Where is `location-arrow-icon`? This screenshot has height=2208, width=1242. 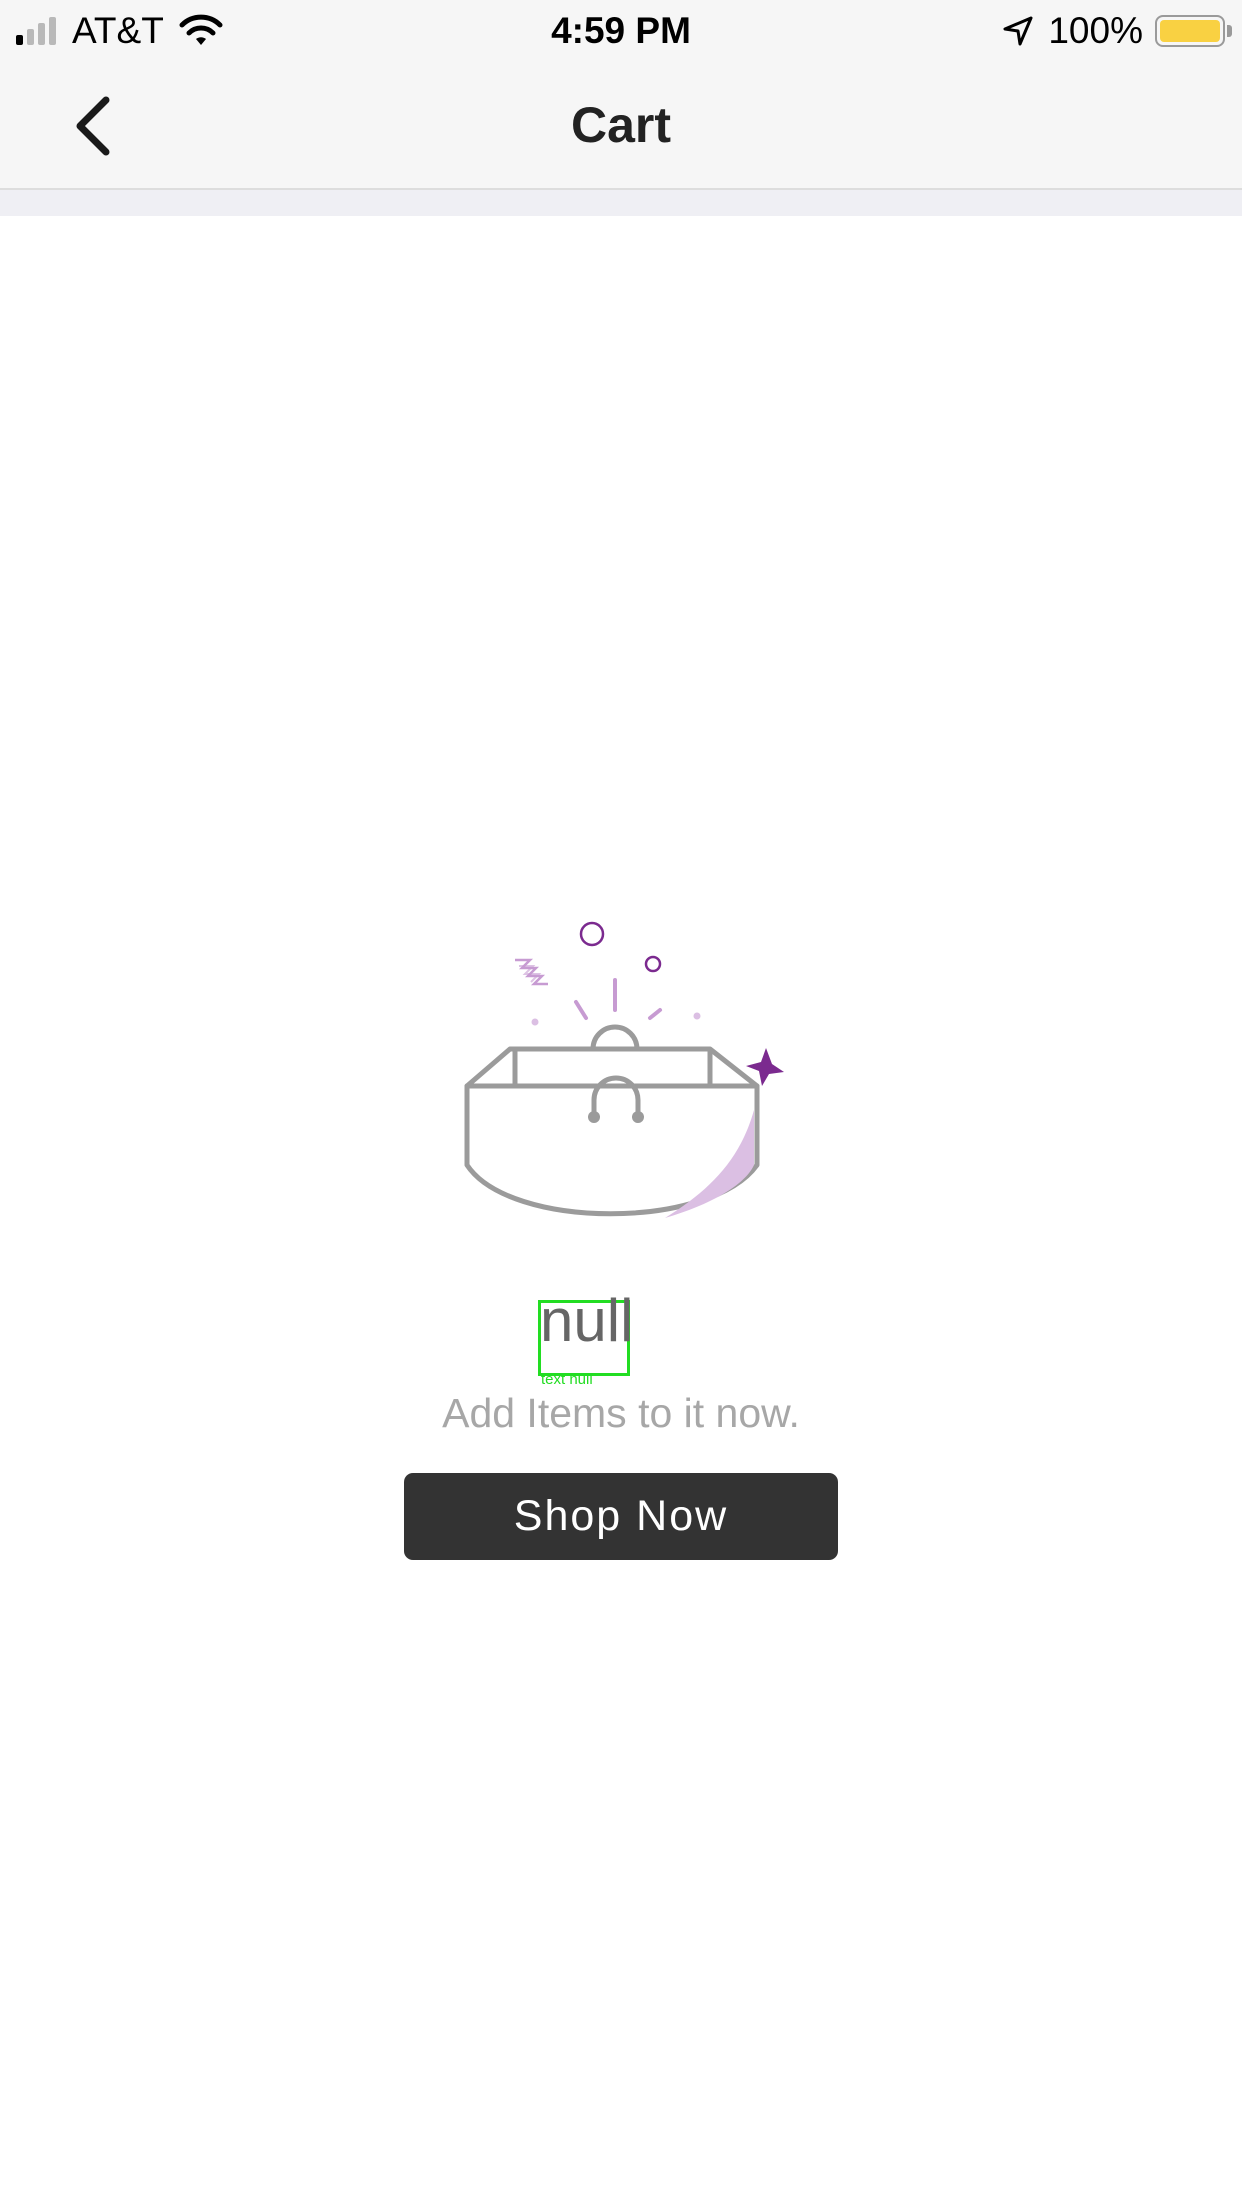 location-arrow-icon is located at coordinates (1018, 31).